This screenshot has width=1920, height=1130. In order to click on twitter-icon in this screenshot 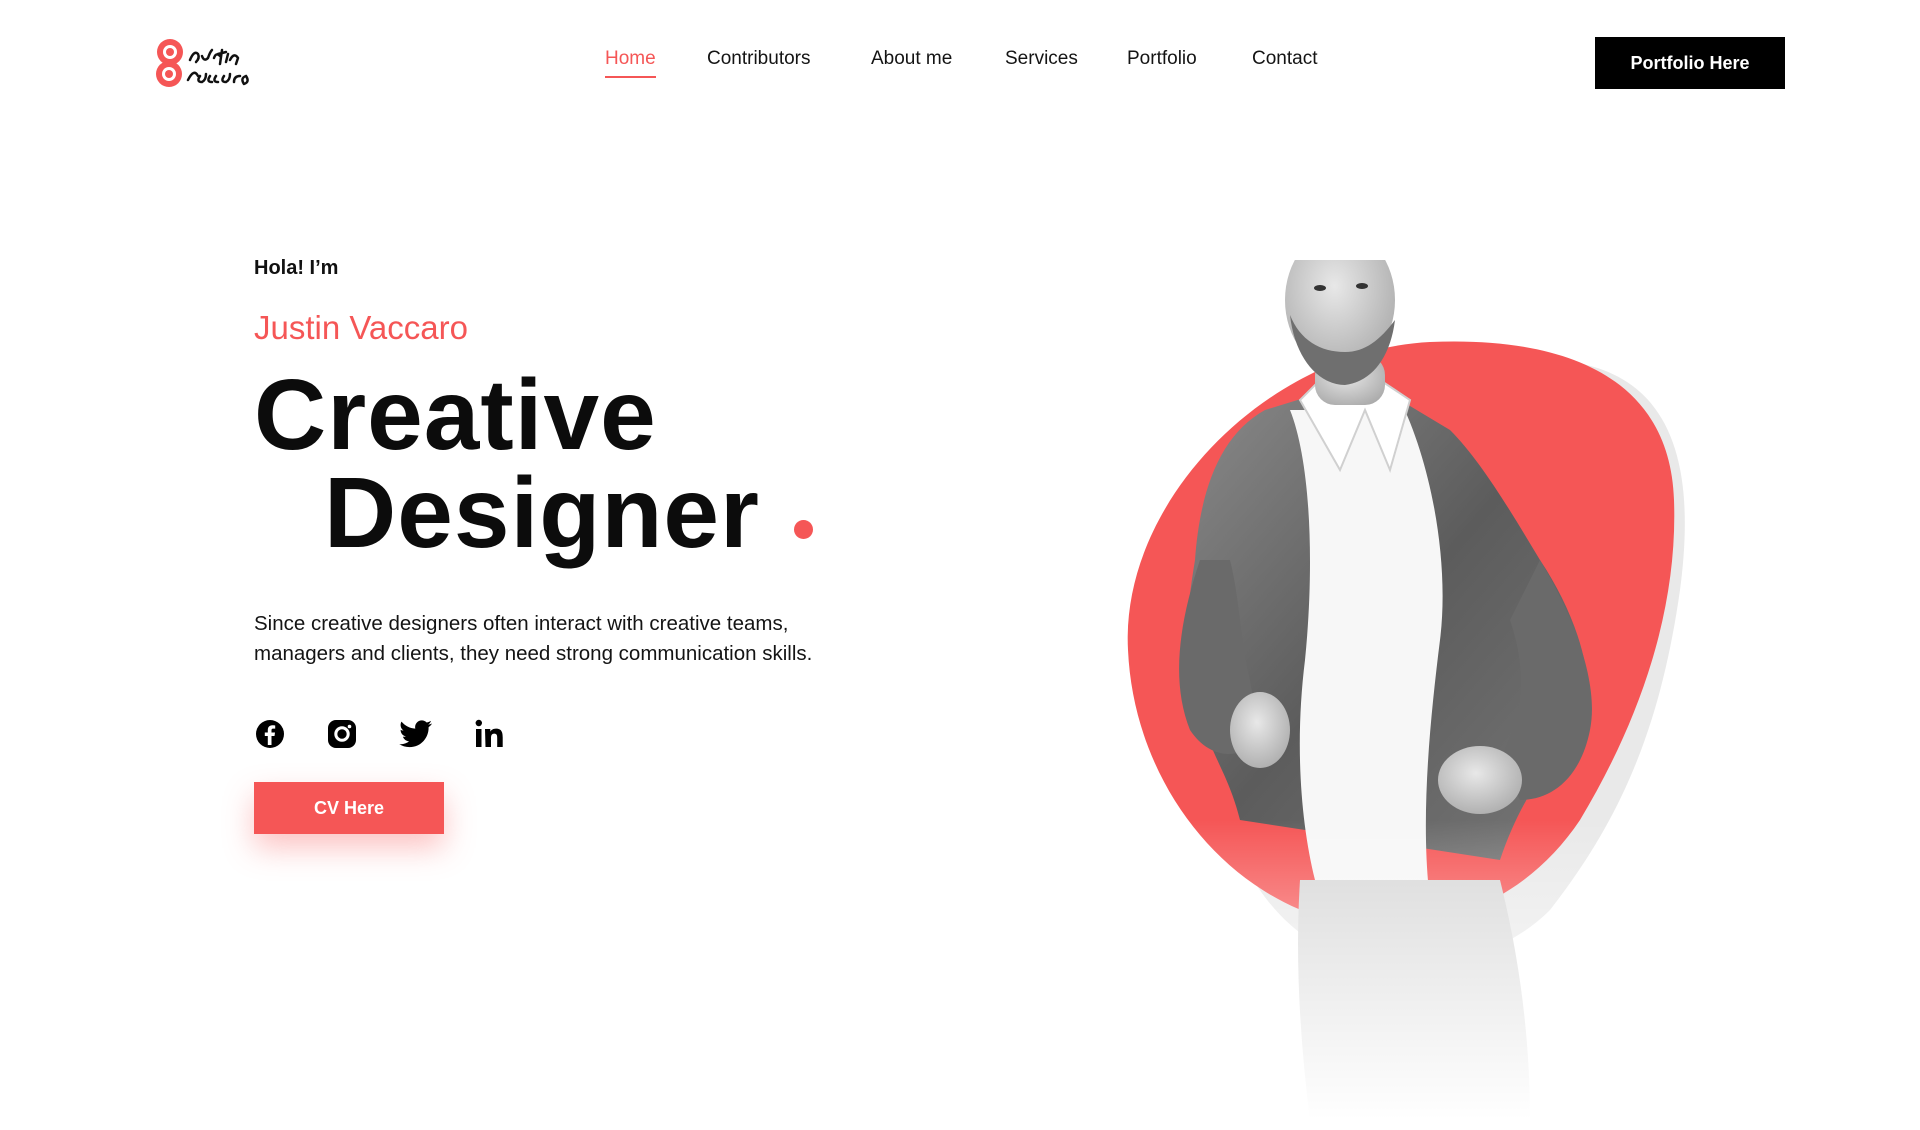, I will do `click(416, 734)`.